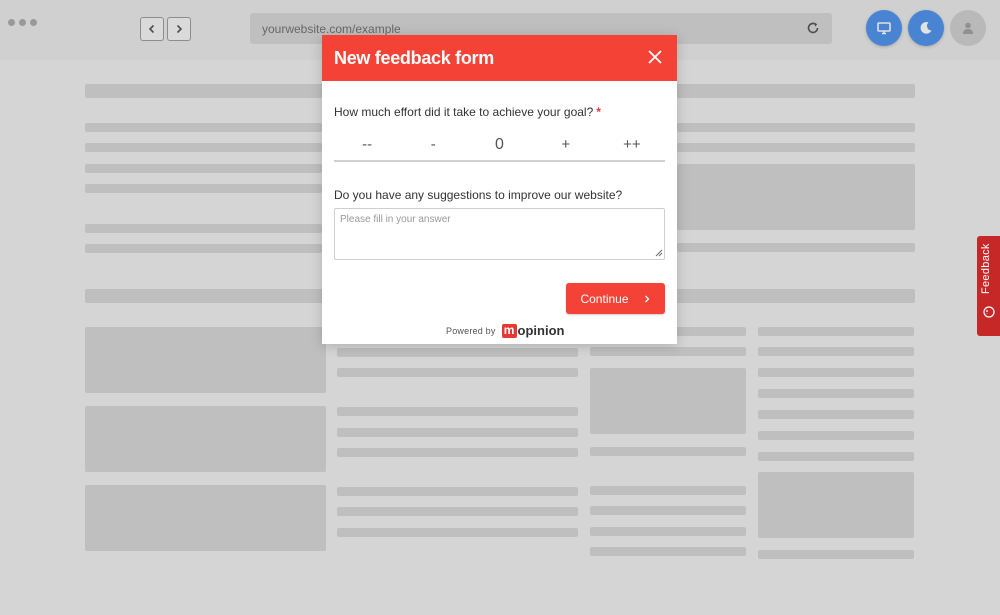 Image resolution: width=1000 pixels, height=615 pixels. I want to click on feedback-tab-label: Feedback, so click(986, 268).